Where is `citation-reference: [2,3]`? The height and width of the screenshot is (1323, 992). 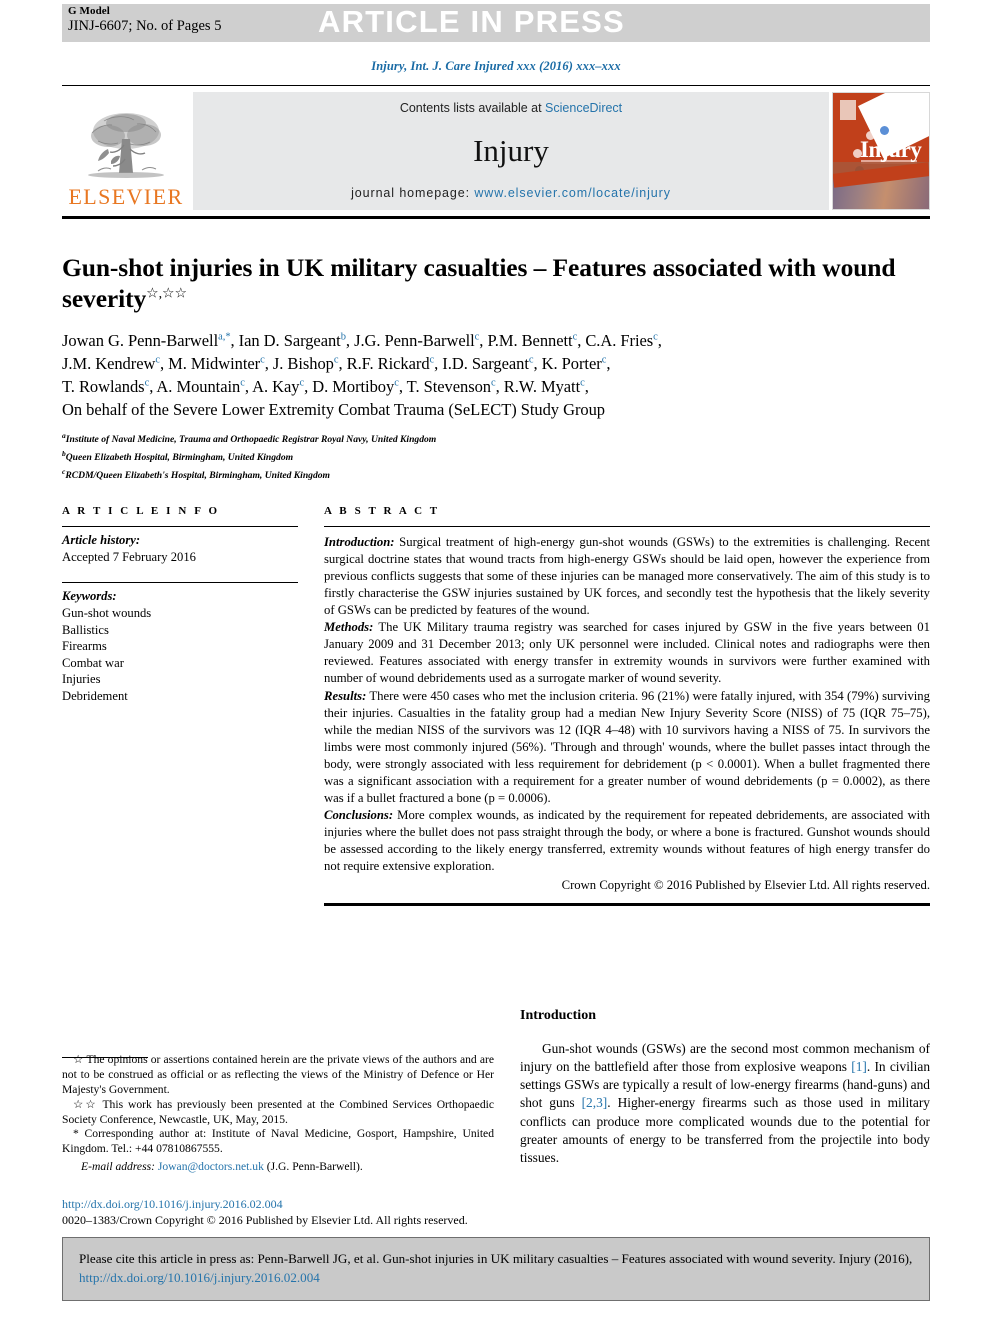 citation-reference: [2,3] is located at coordinates (595, 1102).